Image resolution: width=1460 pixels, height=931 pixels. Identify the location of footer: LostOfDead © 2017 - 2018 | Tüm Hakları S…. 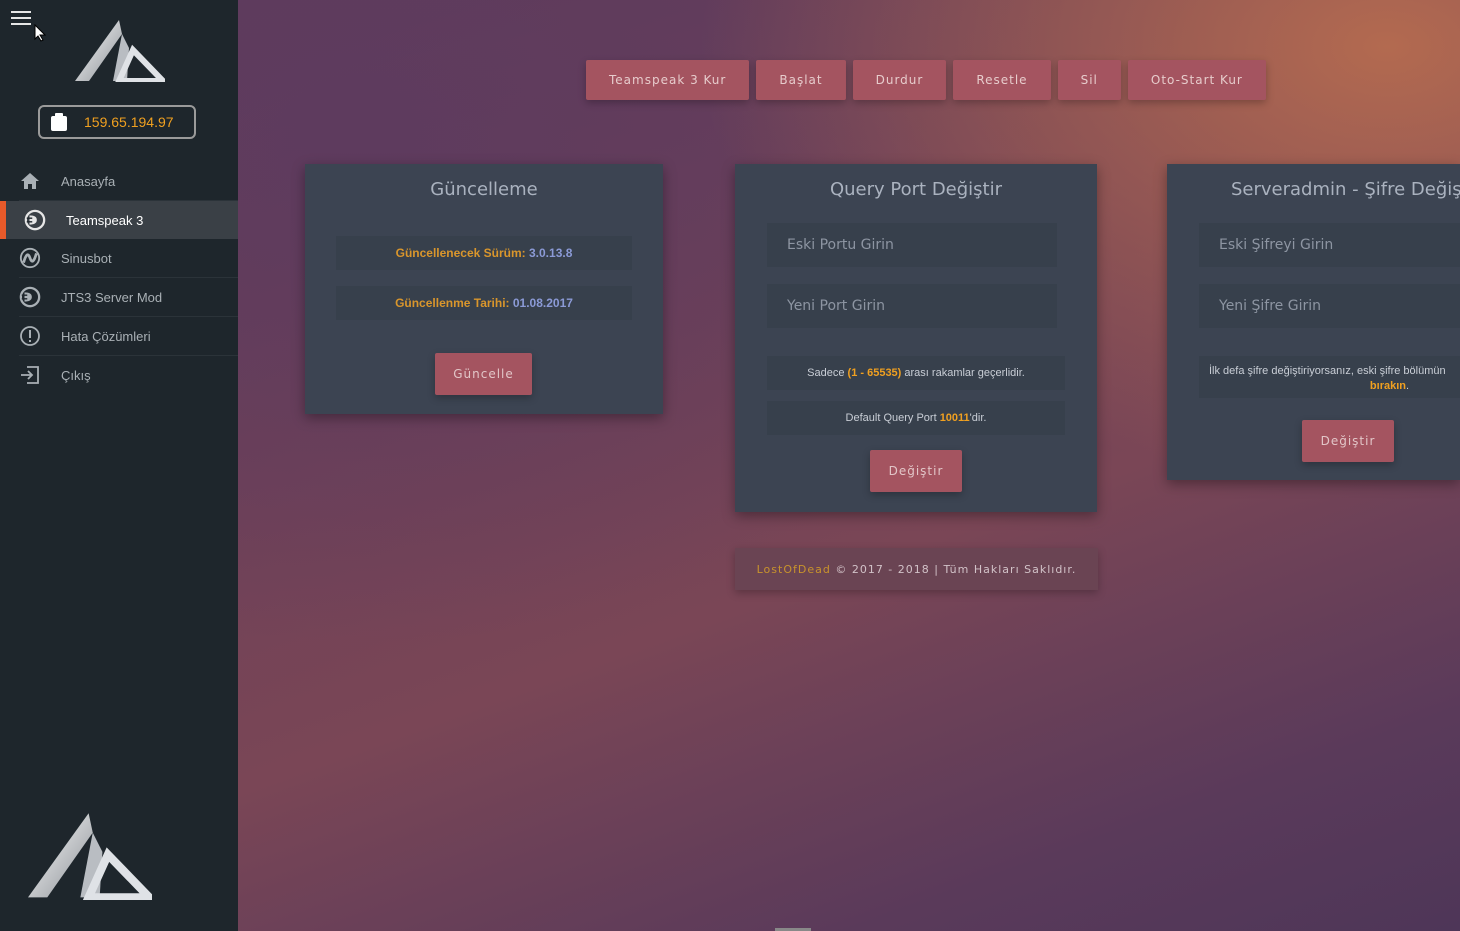
(916, 569).